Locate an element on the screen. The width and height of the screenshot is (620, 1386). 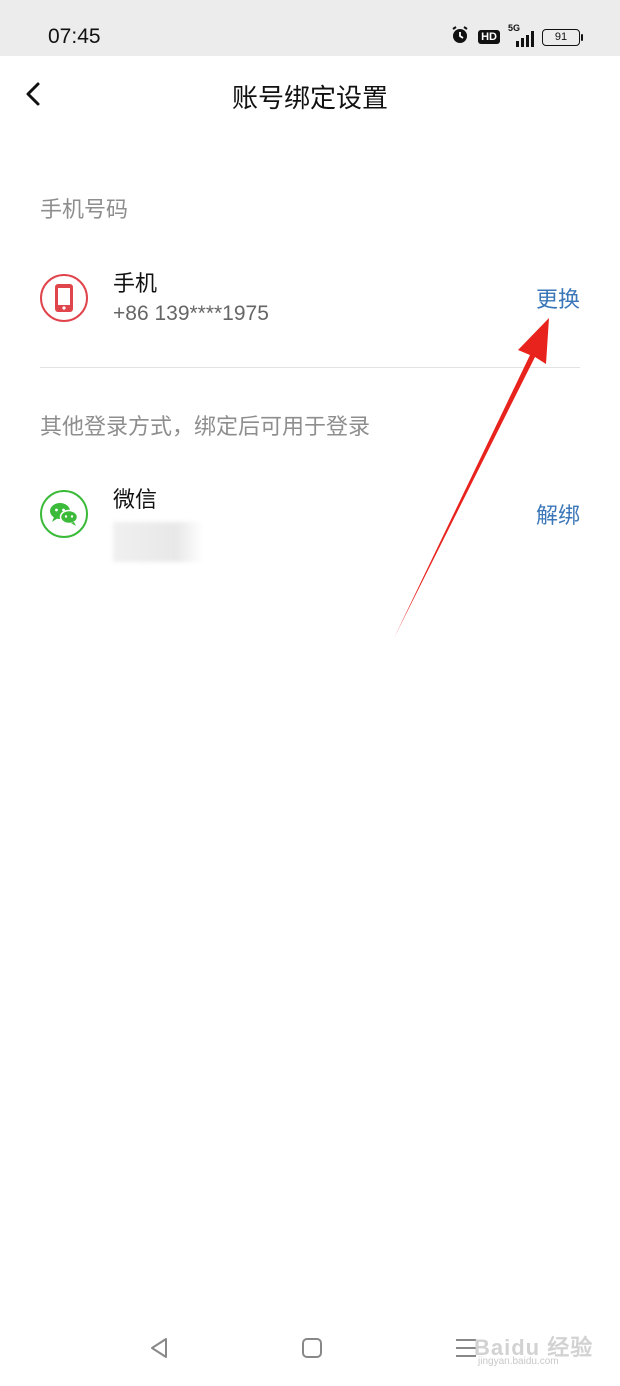
other-login-section-title: 其他登录方式，绑定后可用于登录 is located at coordinates (205, 427).